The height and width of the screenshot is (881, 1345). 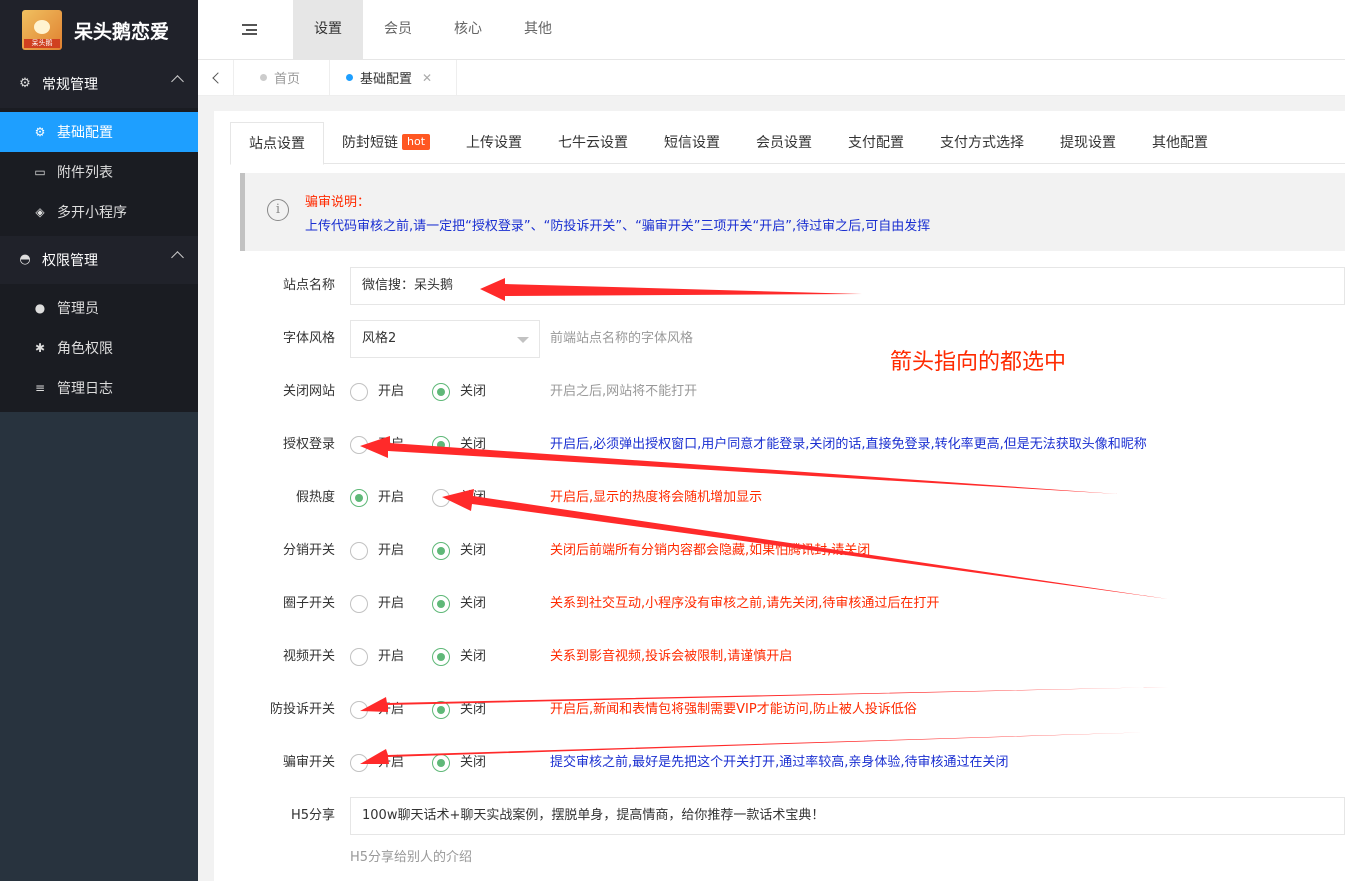 What do you see at coordinates (40, 212) in the screenshot?
I see `cube-icon: ◈` at bounding box center [40, 212].